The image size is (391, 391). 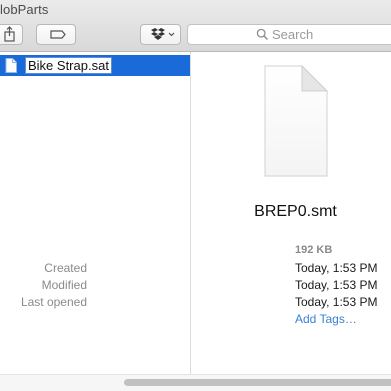 What do you see at coordinates (331, 34) in the screenshot?
I see `search-input` at bounding box center [331, 34].